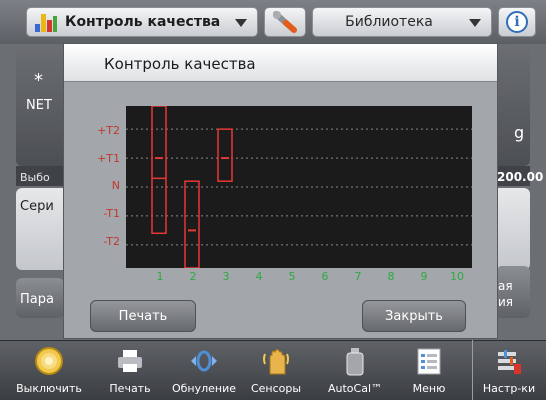  Describe the element at coordinates (276, 362) in the screenshot. I see `hand-sensor-icon` at that location.